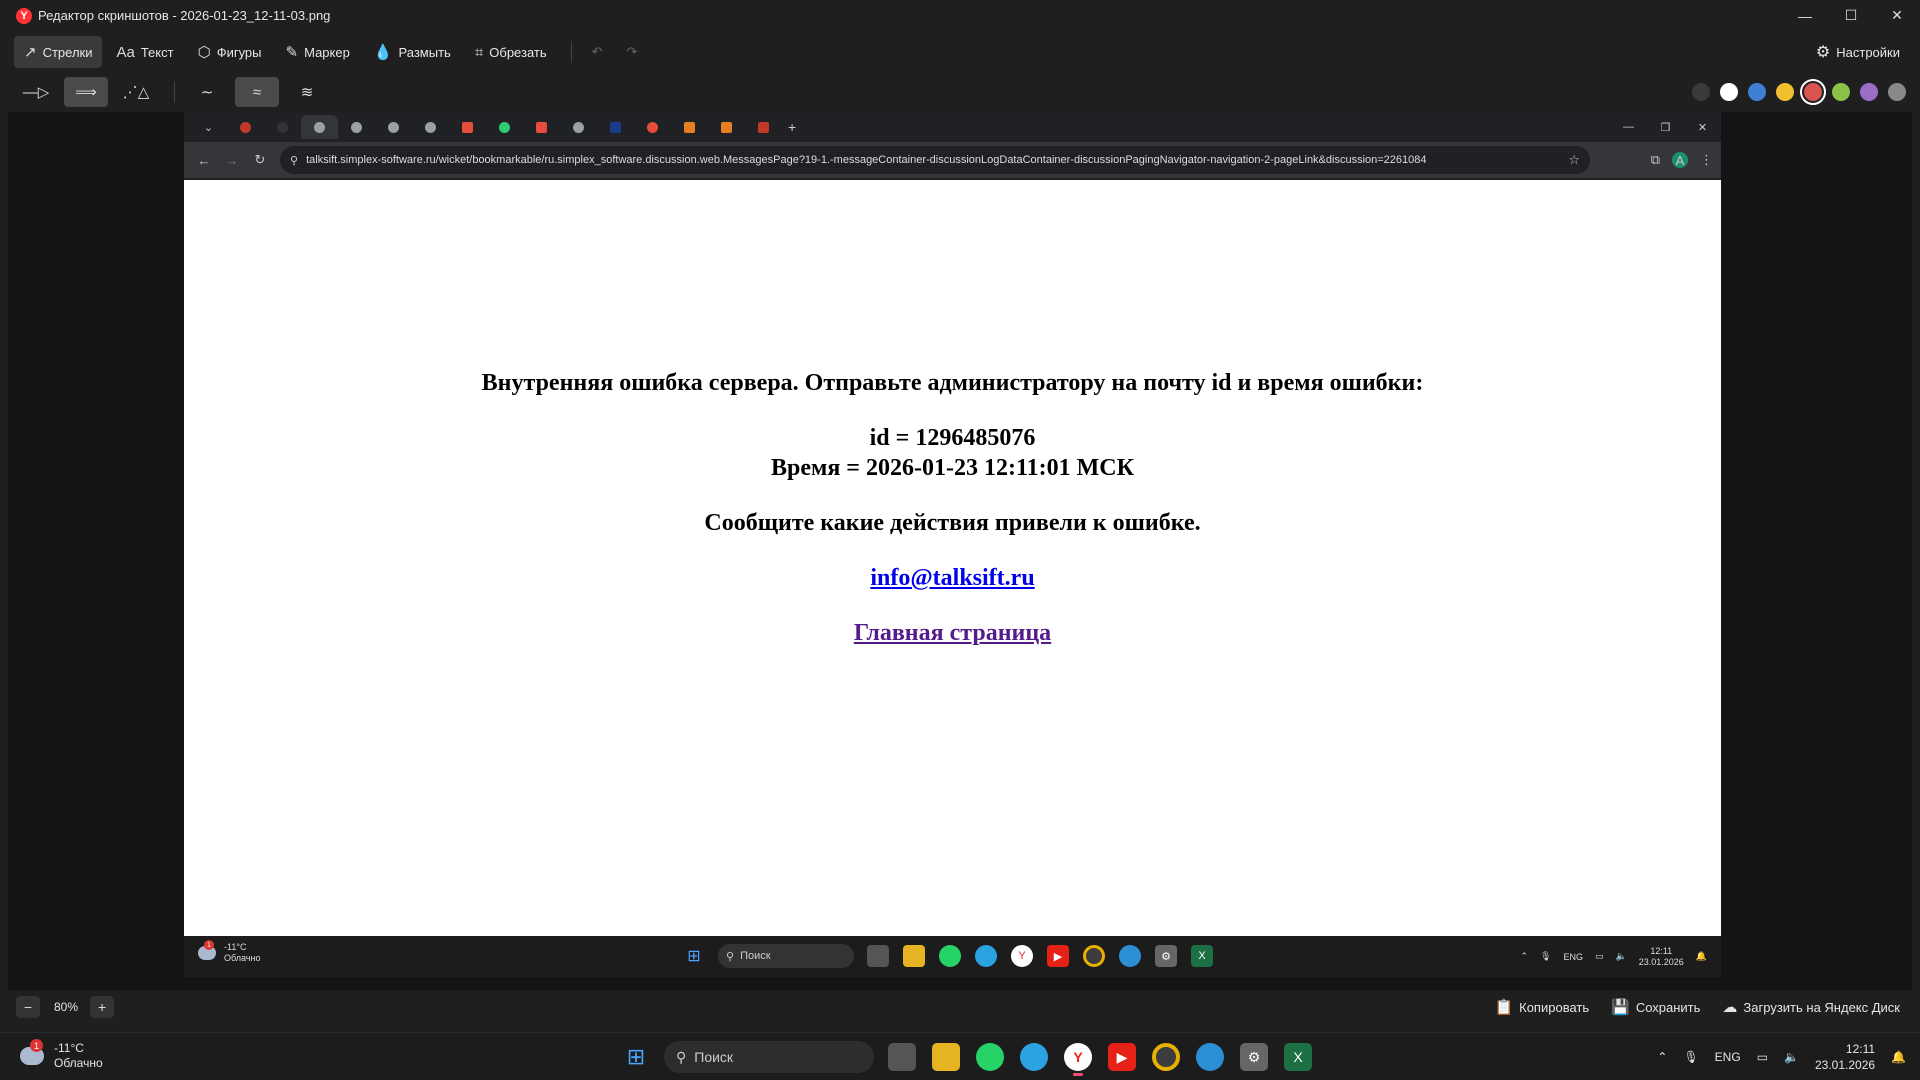  Describe the element at coordinates (1728, 1057) in the screenshot. I see `language-indicator: ENG` at that location.